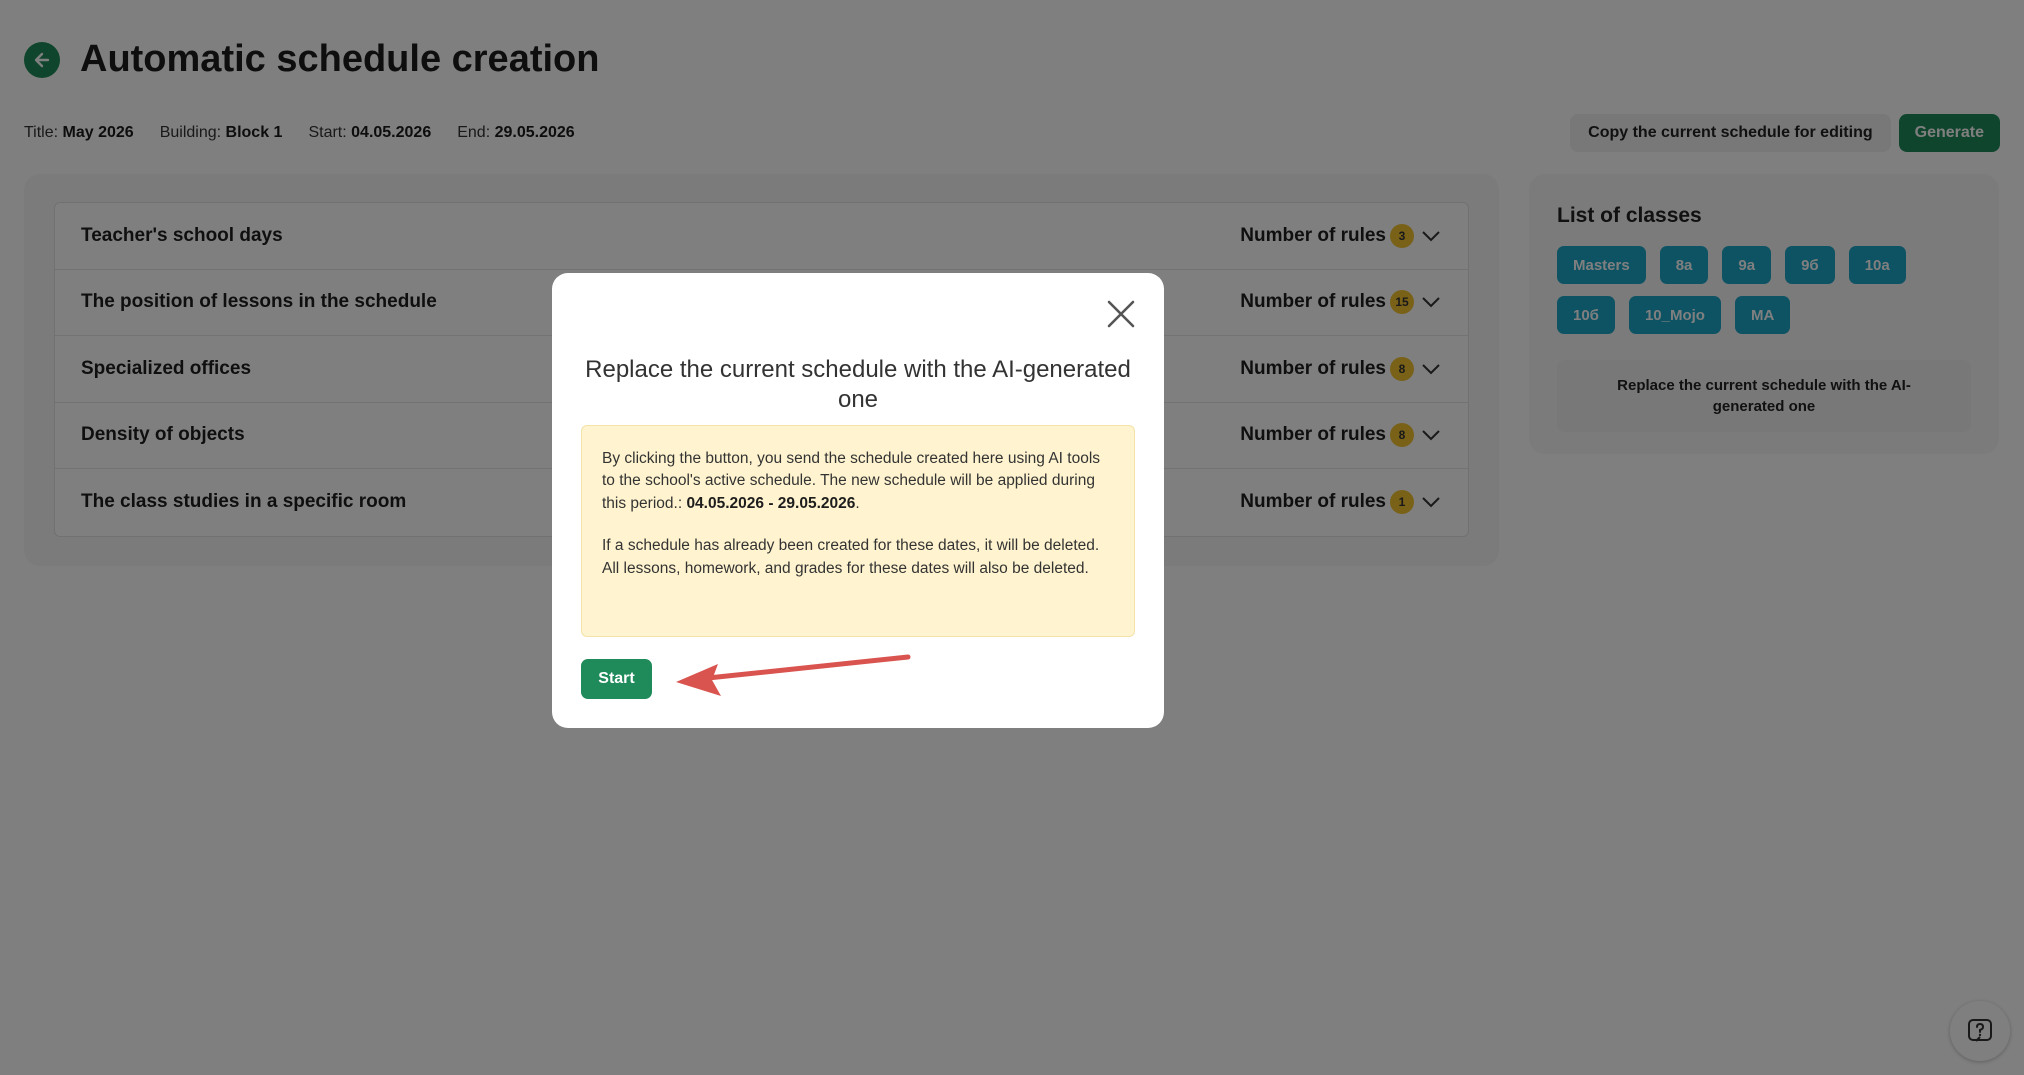  What do you see at coordinates (616, 679) in the screenshot?
I see `start-button: Start` at bounding box center [616, 679].